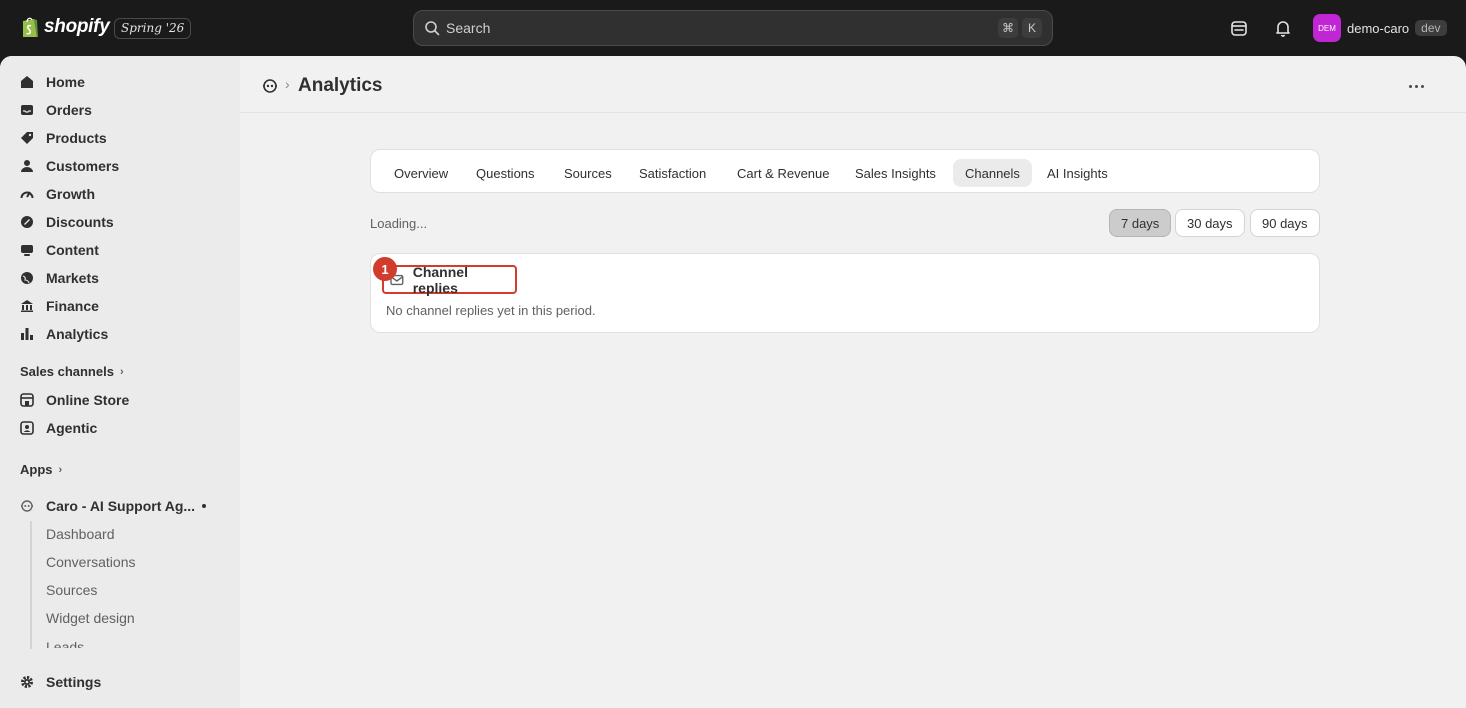  I want to click on apps-label: Apps, so click(36, 469).